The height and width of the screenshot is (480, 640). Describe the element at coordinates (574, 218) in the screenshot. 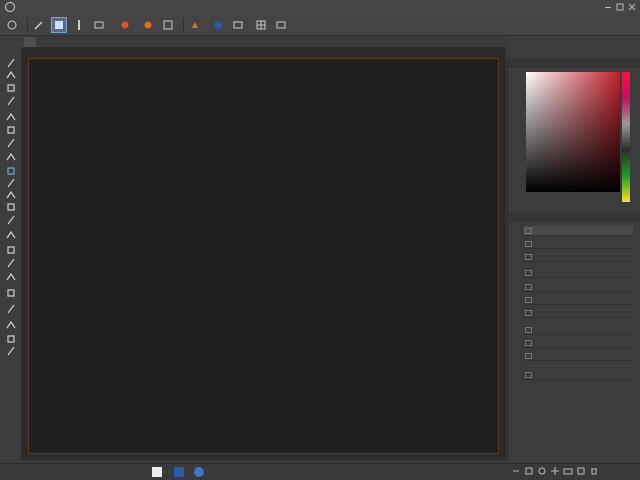

I see `layers-panel-header` at that location.